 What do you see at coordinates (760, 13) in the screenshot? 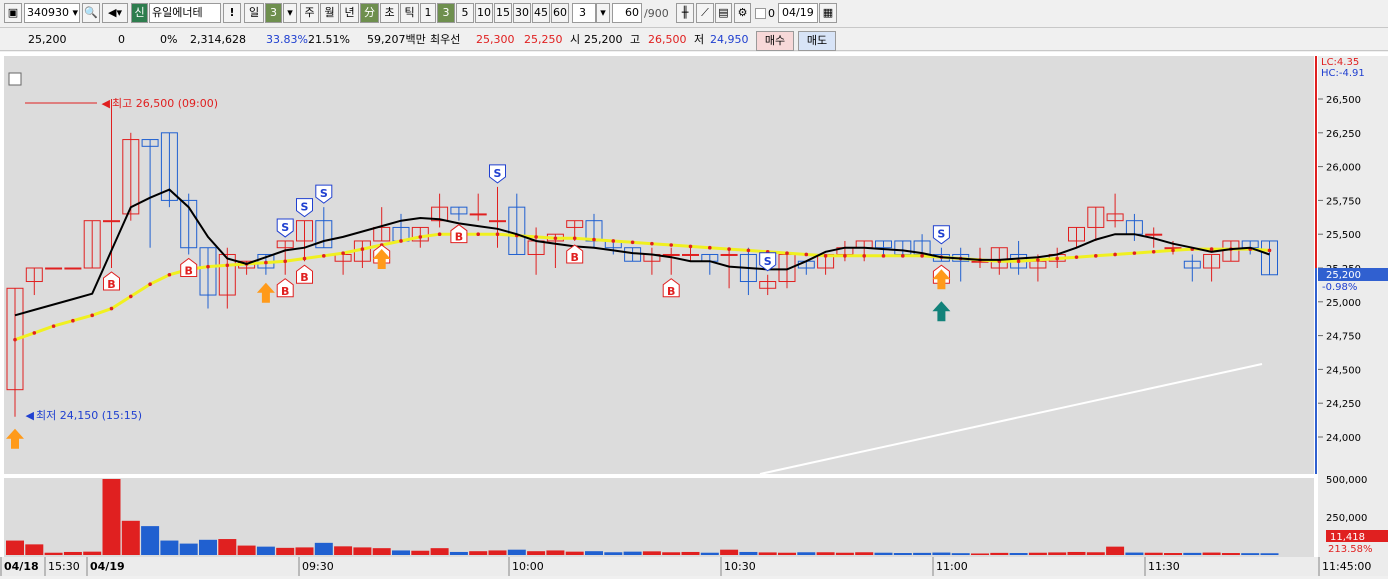
I see `checkbox` at bounding box center [760, 13].